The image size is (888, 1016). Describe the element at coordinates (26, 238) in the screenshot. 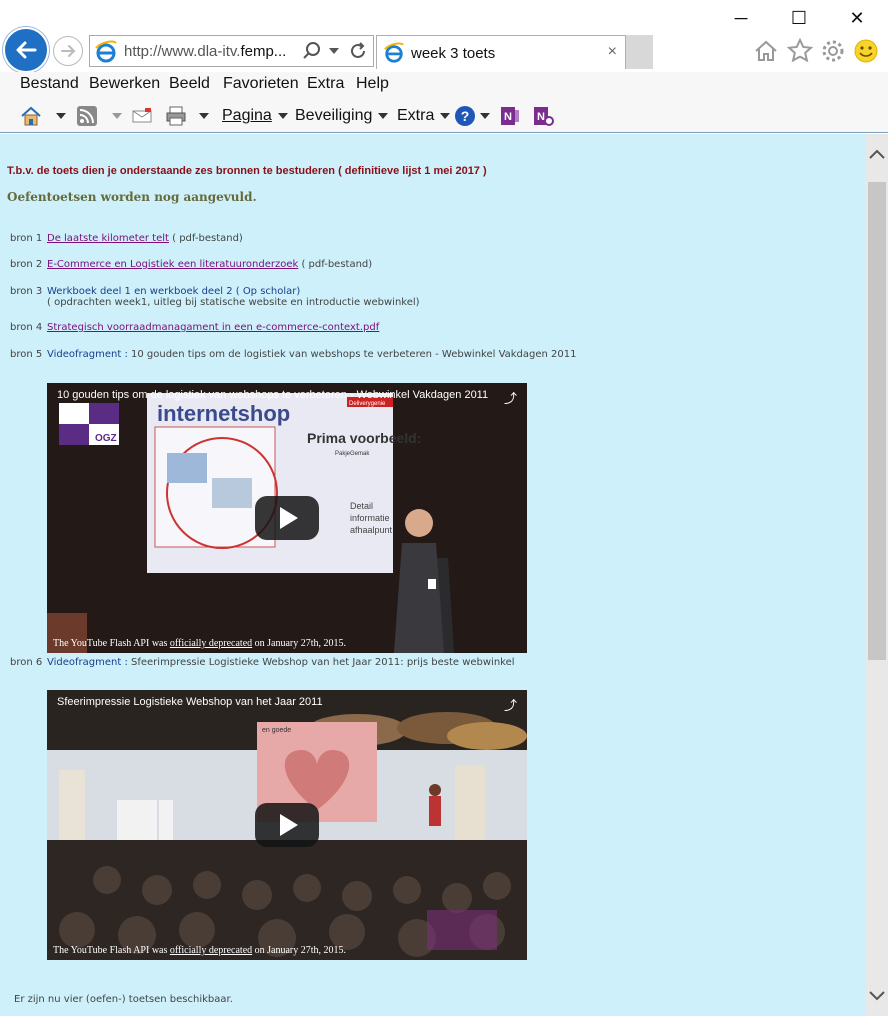

I see `source-label: bron 1` at that location.